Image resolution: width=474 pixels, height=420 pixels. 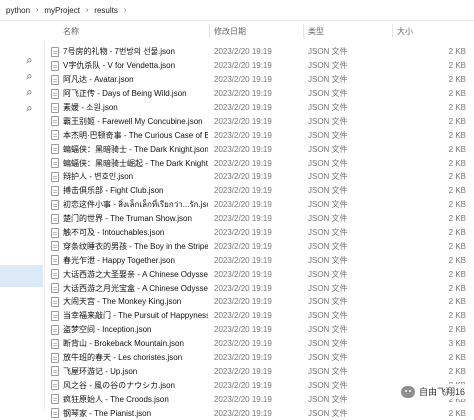 I want to click on pin-icon: ⚲, so click(x=28, y=77).